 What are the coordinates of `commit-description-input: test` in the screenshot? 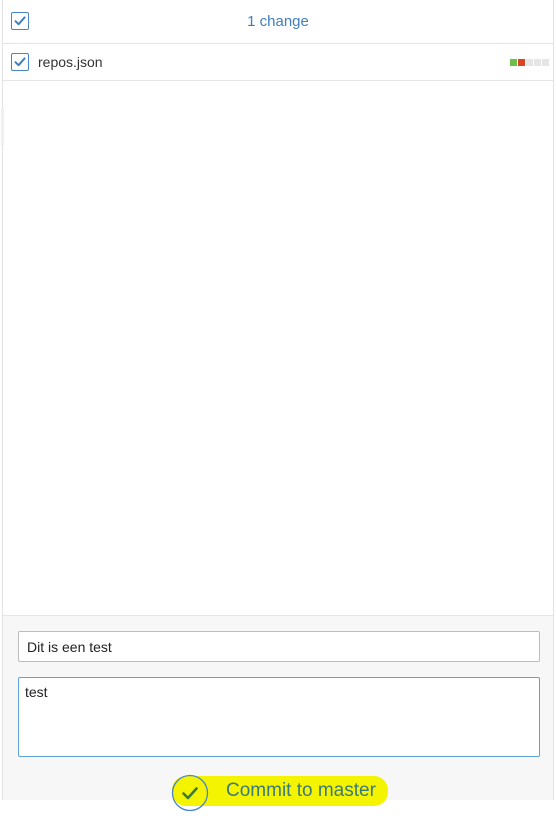 It's located at (279, 717).